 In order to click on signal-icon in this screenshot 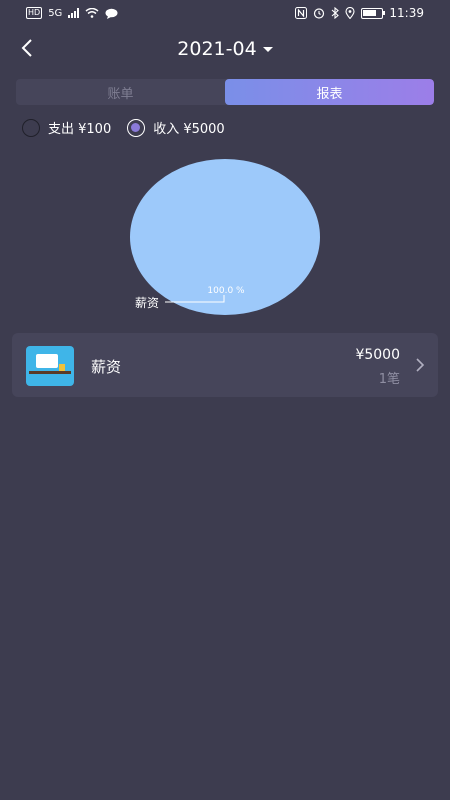, I will do `click(74, 13)`.